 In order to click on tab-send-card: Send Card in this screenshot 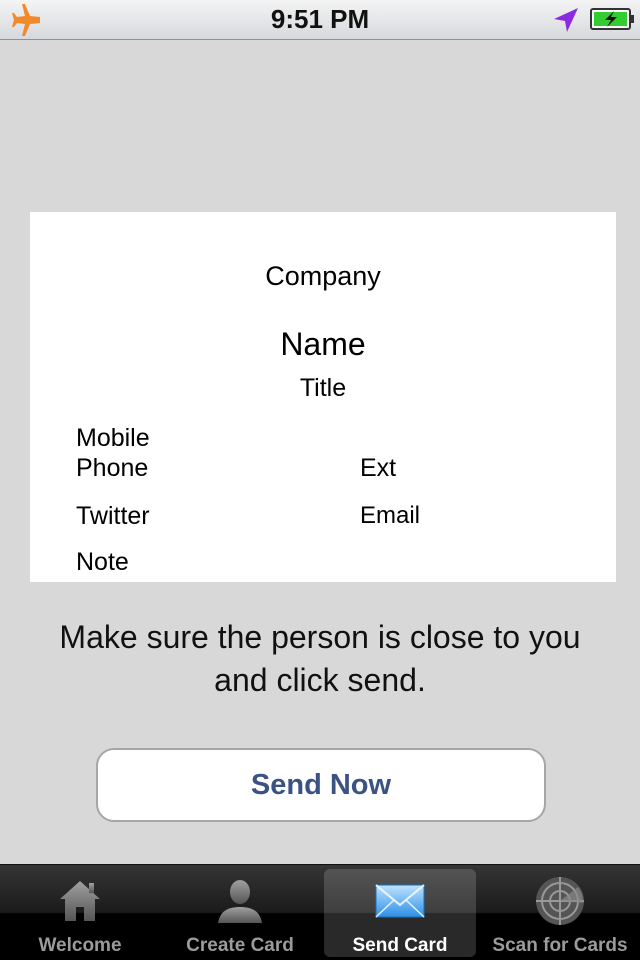, I will do `click(400, 913)`.